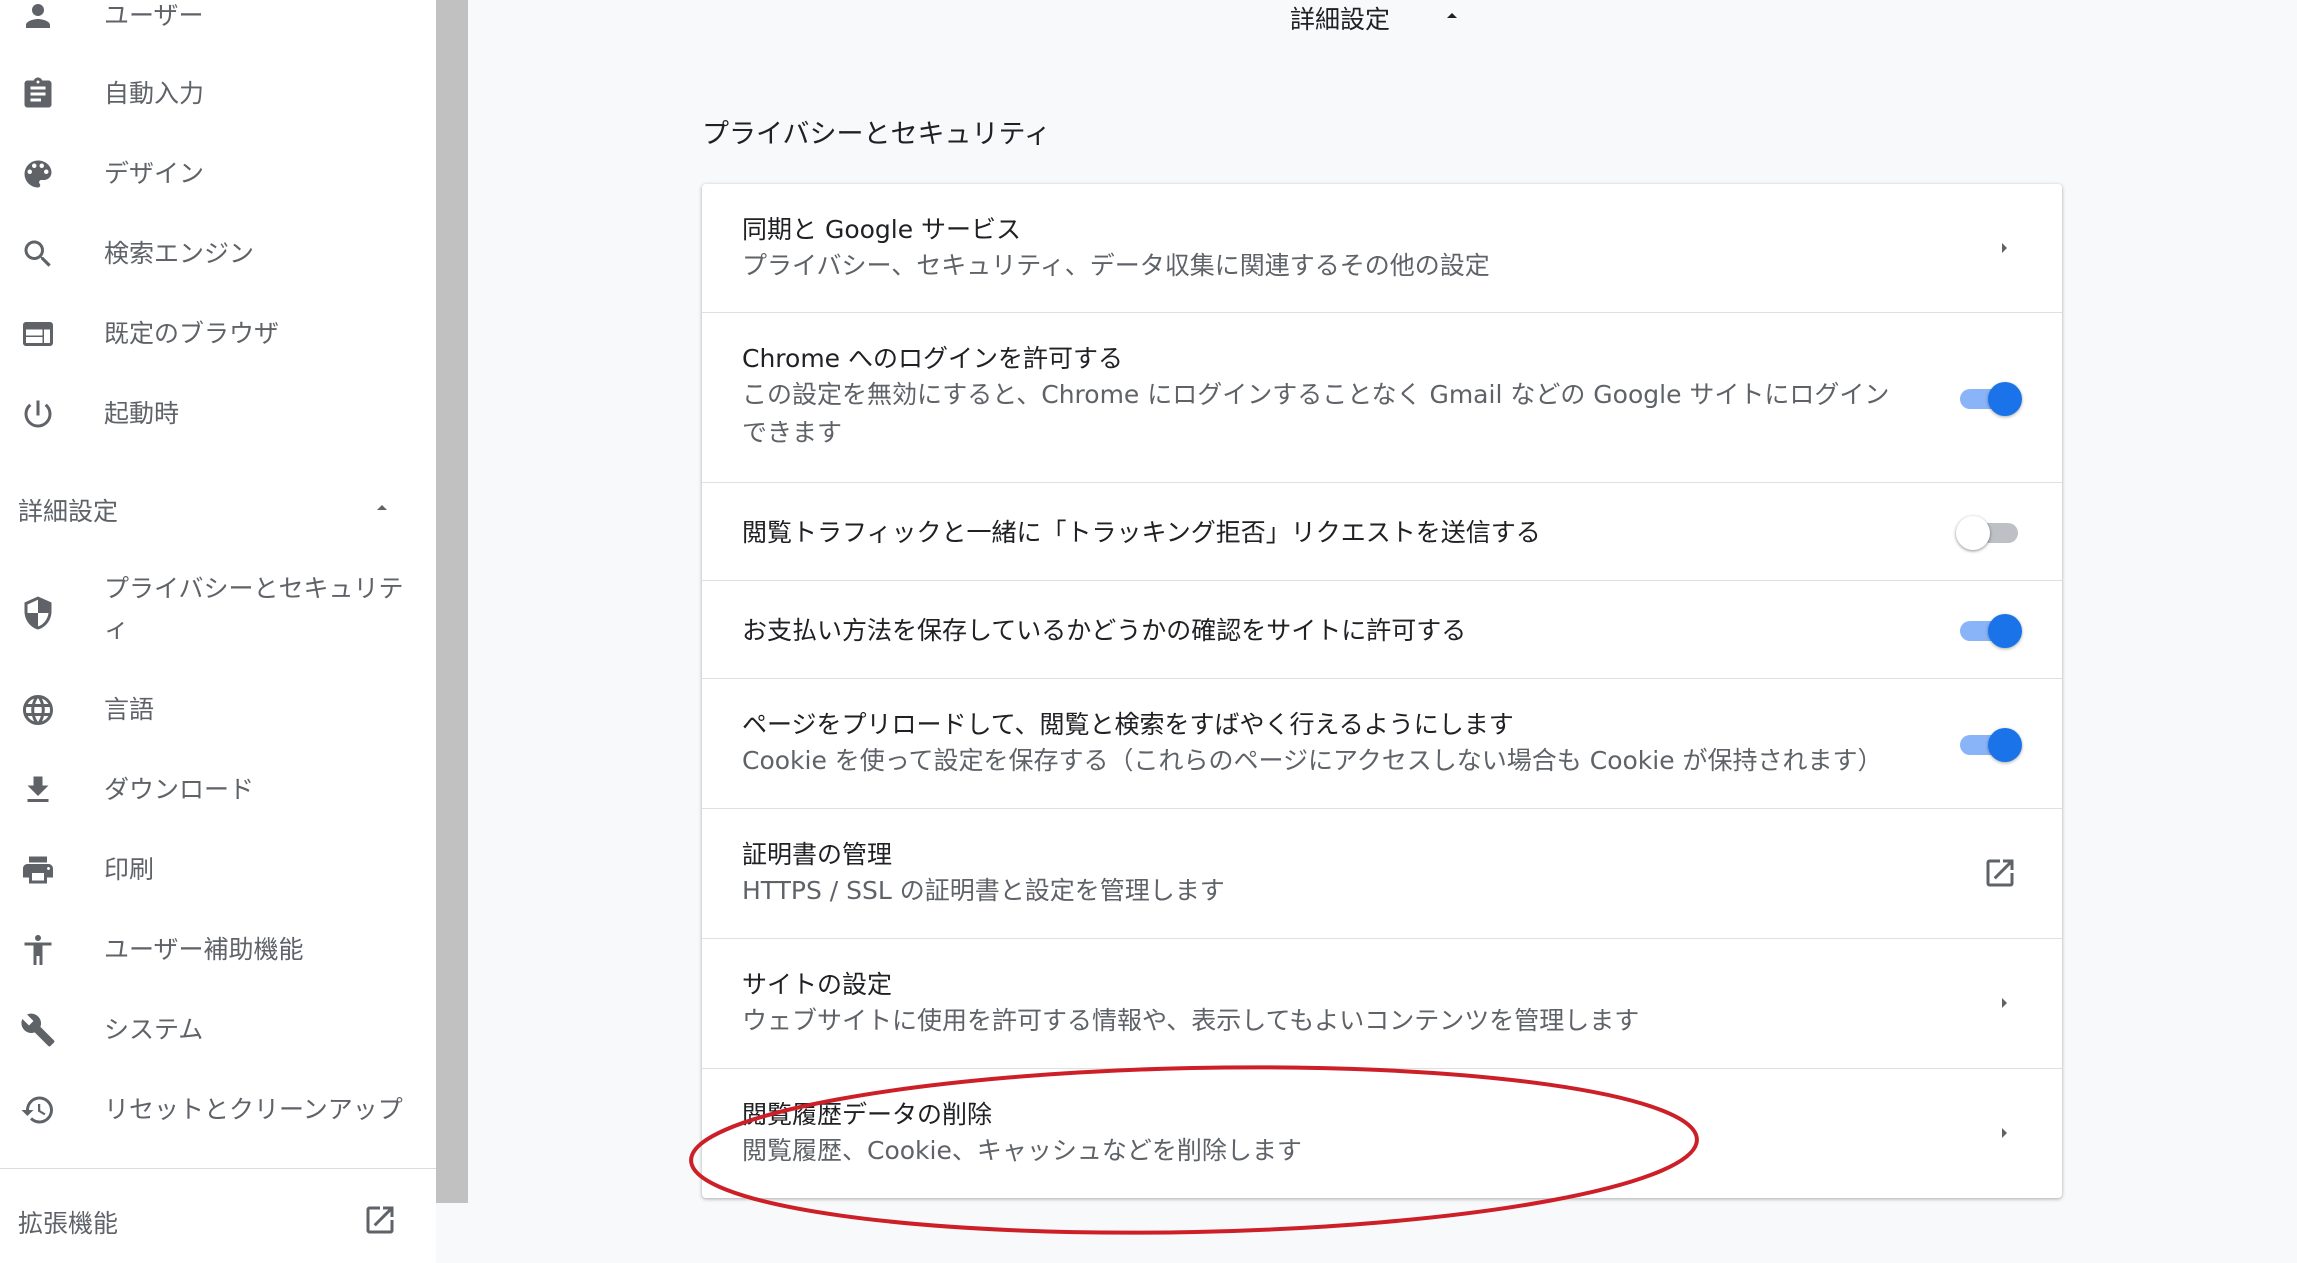  Describe the element at coordinates (38, 254) in the screenshot. I see `search-icon` at that location.